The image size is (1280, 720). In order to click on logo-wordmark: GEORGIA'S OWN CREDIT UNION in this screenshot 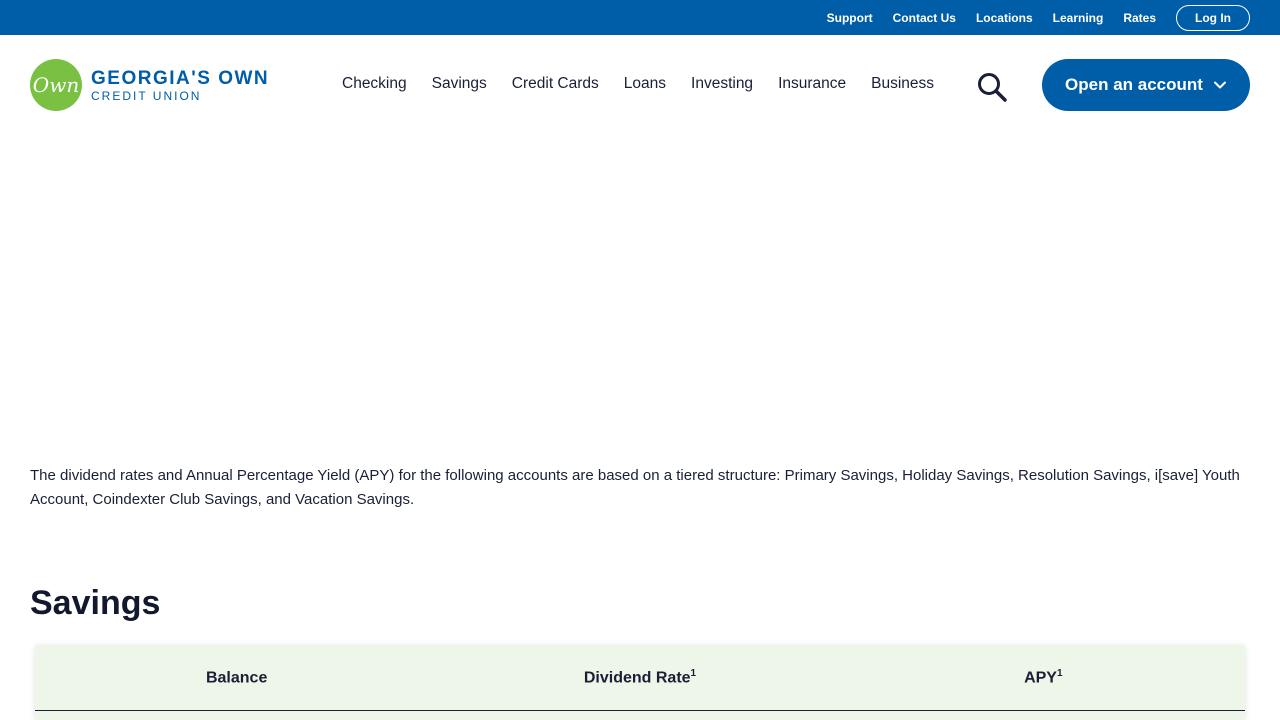, I will do `click(180, 85)`.